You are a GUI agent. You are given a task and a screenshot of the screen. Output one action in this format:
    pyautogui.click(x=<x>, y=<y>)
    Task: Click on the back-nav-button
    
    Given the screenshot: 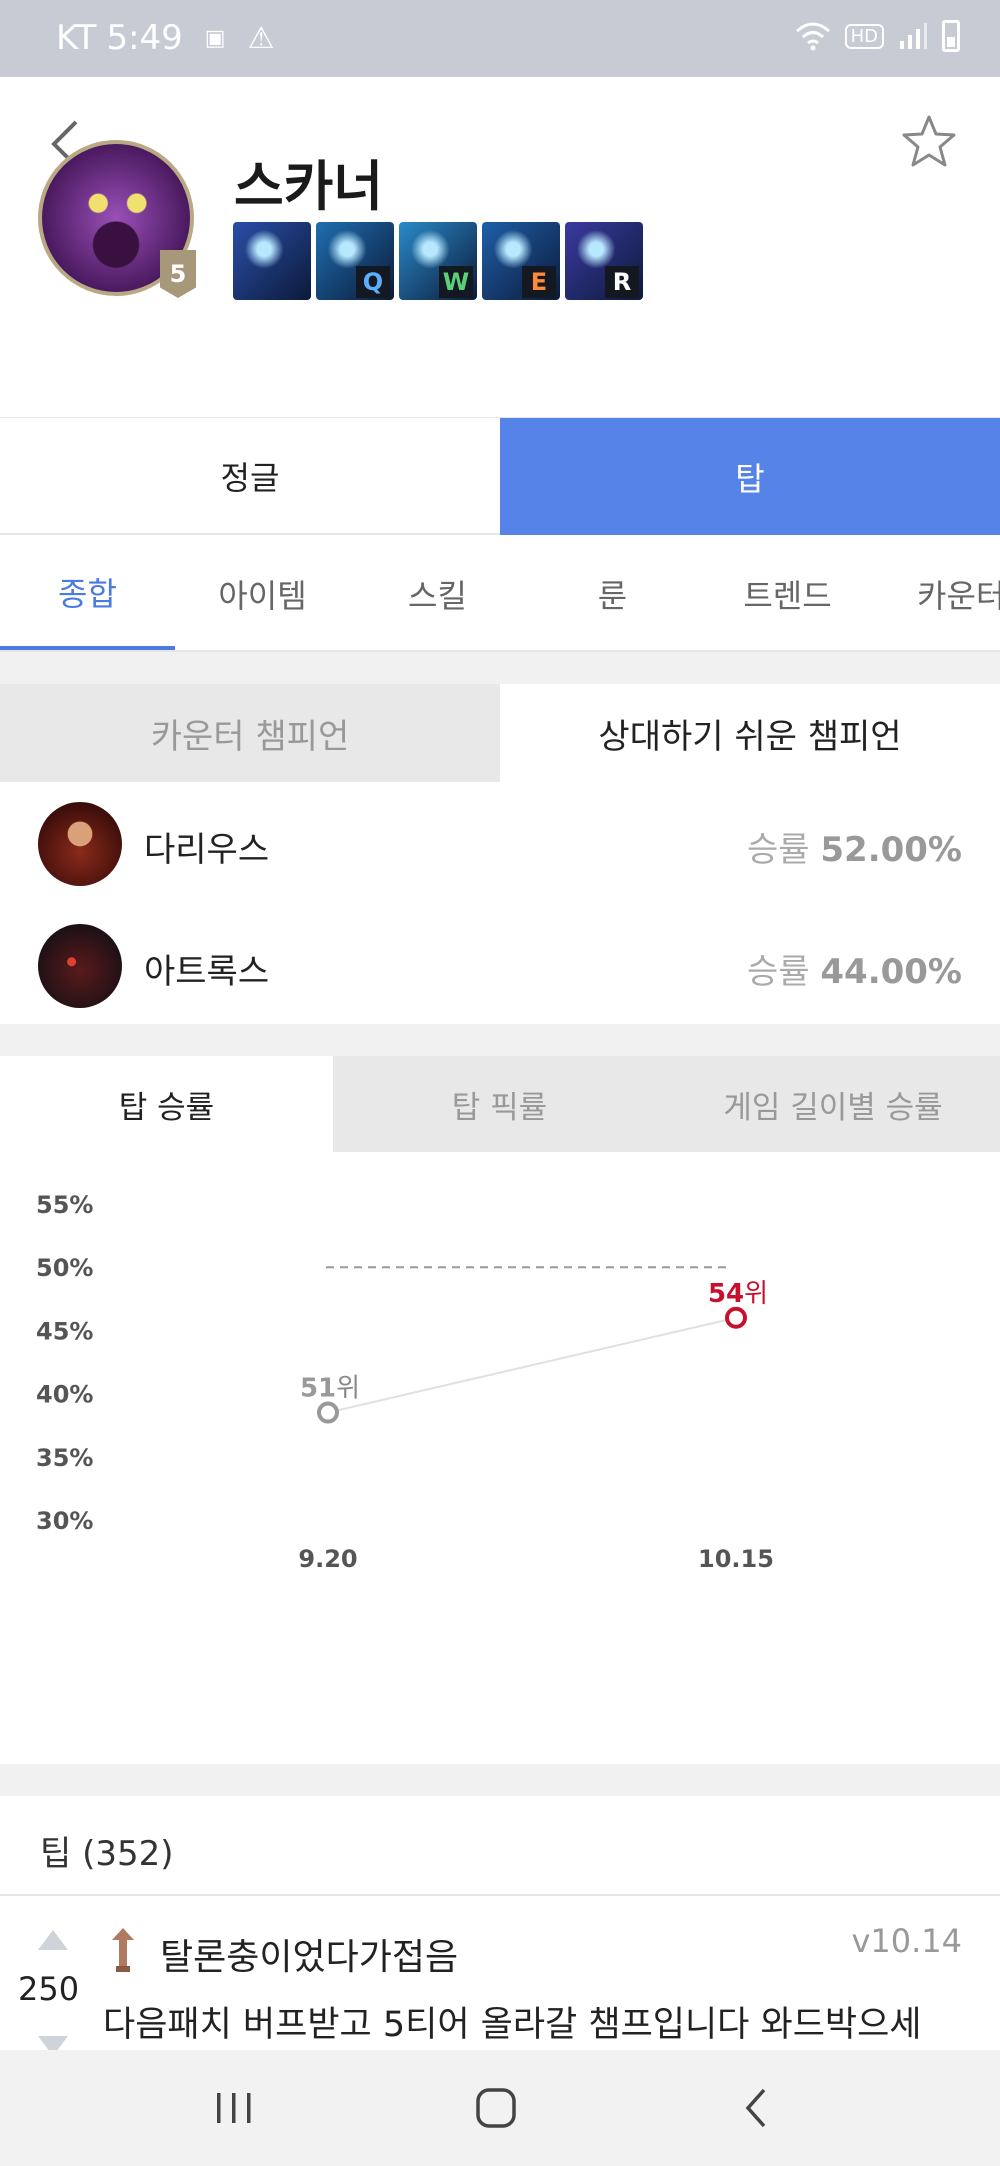 What is the action you would take?
    pyautogui.click(x=756, y=2108)
    